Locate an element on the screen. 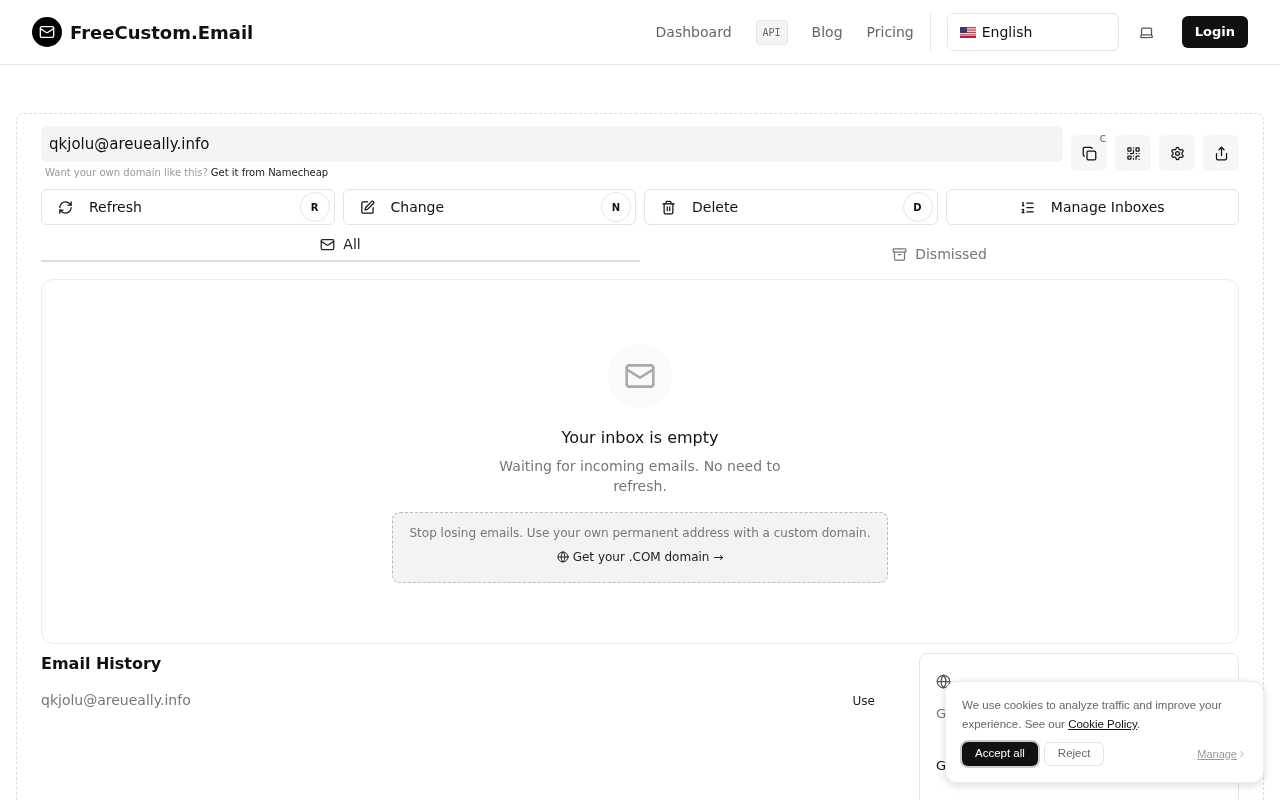  empty-title: Your inbox is empty is located at coordinates (640, 438).